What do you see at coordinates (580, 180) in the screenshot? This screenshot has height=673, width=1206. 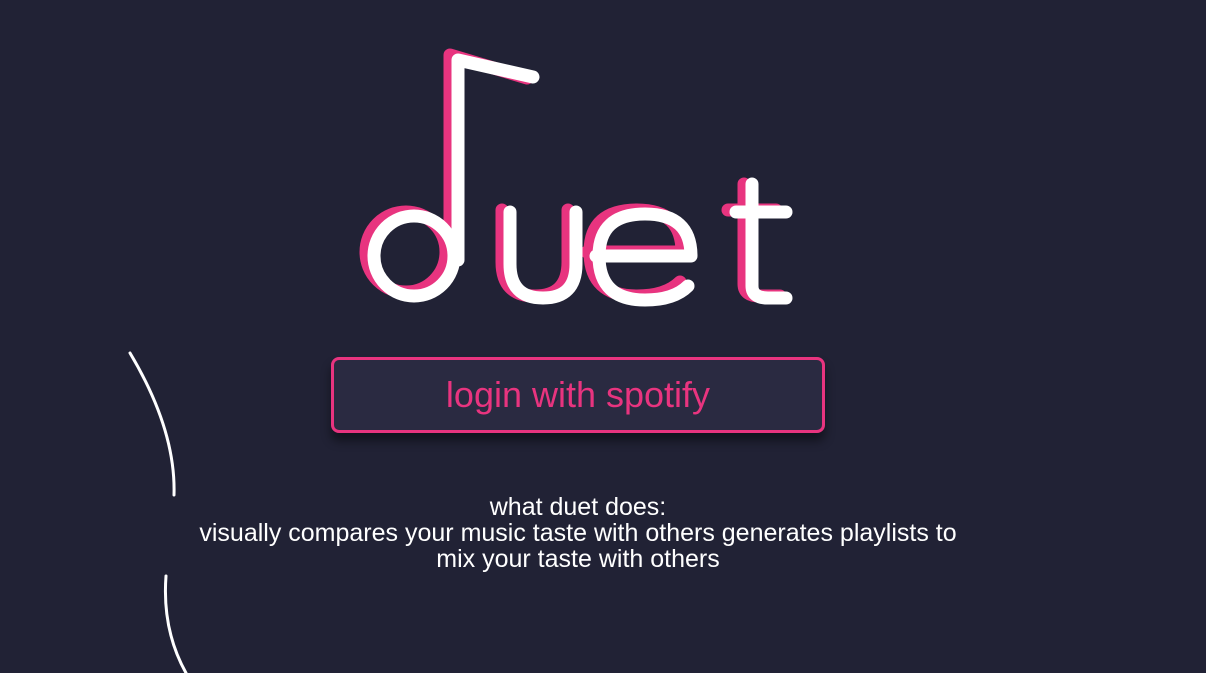 I see `logo-letters` at bounding box center [580, 180].